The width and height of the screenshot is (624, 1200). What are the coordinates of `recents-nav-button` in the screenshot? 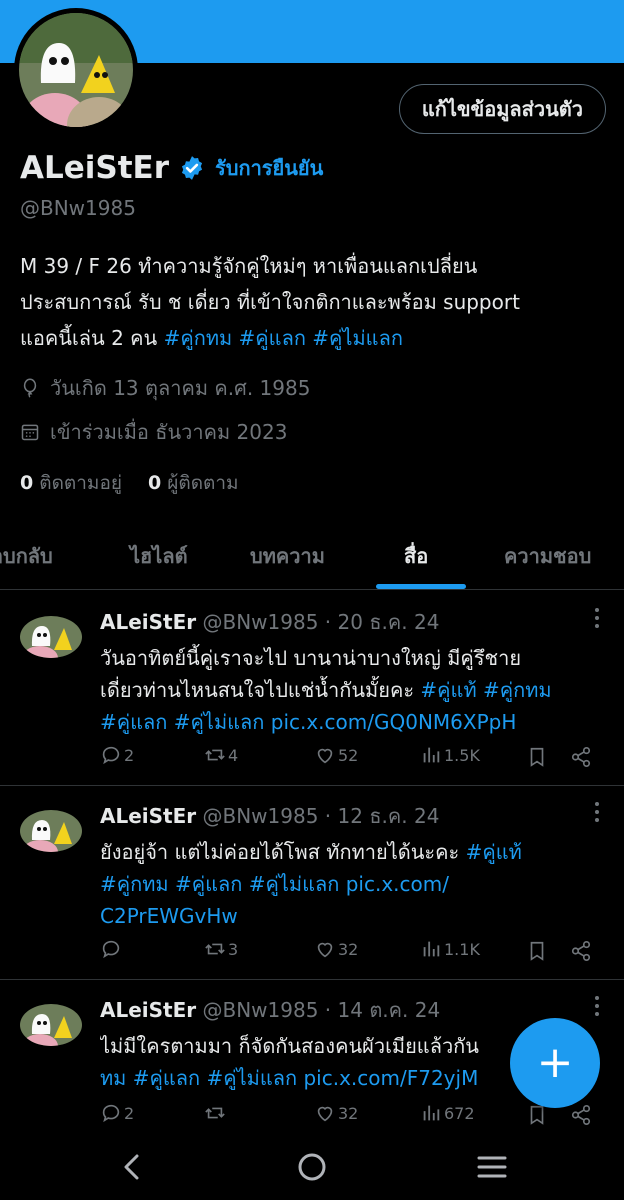 It's located at (492, 1167).